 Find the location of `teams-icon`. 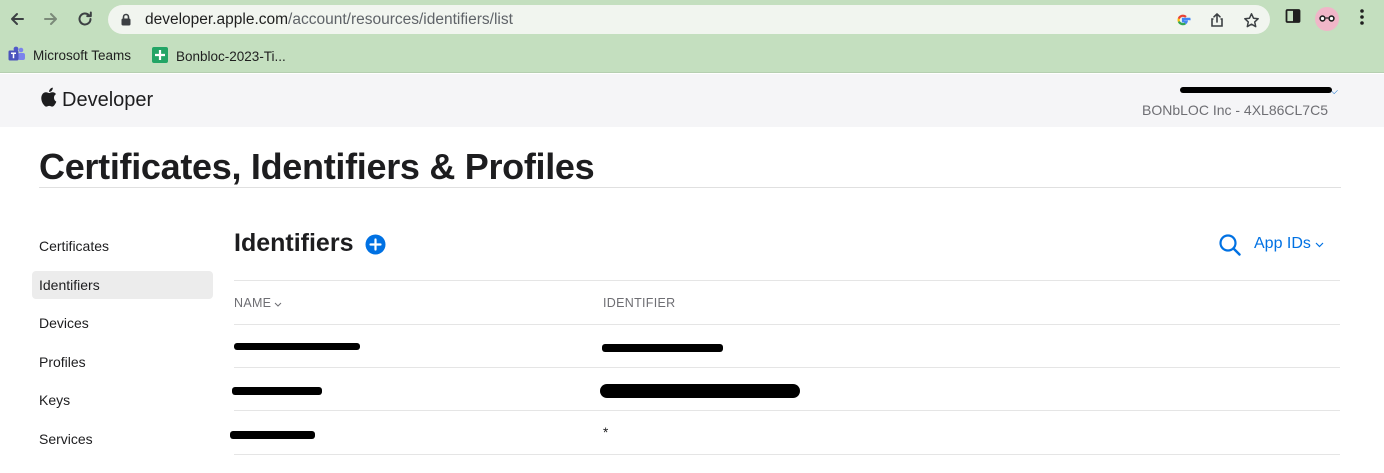

teams-icon is located at coordinates (17, 55).